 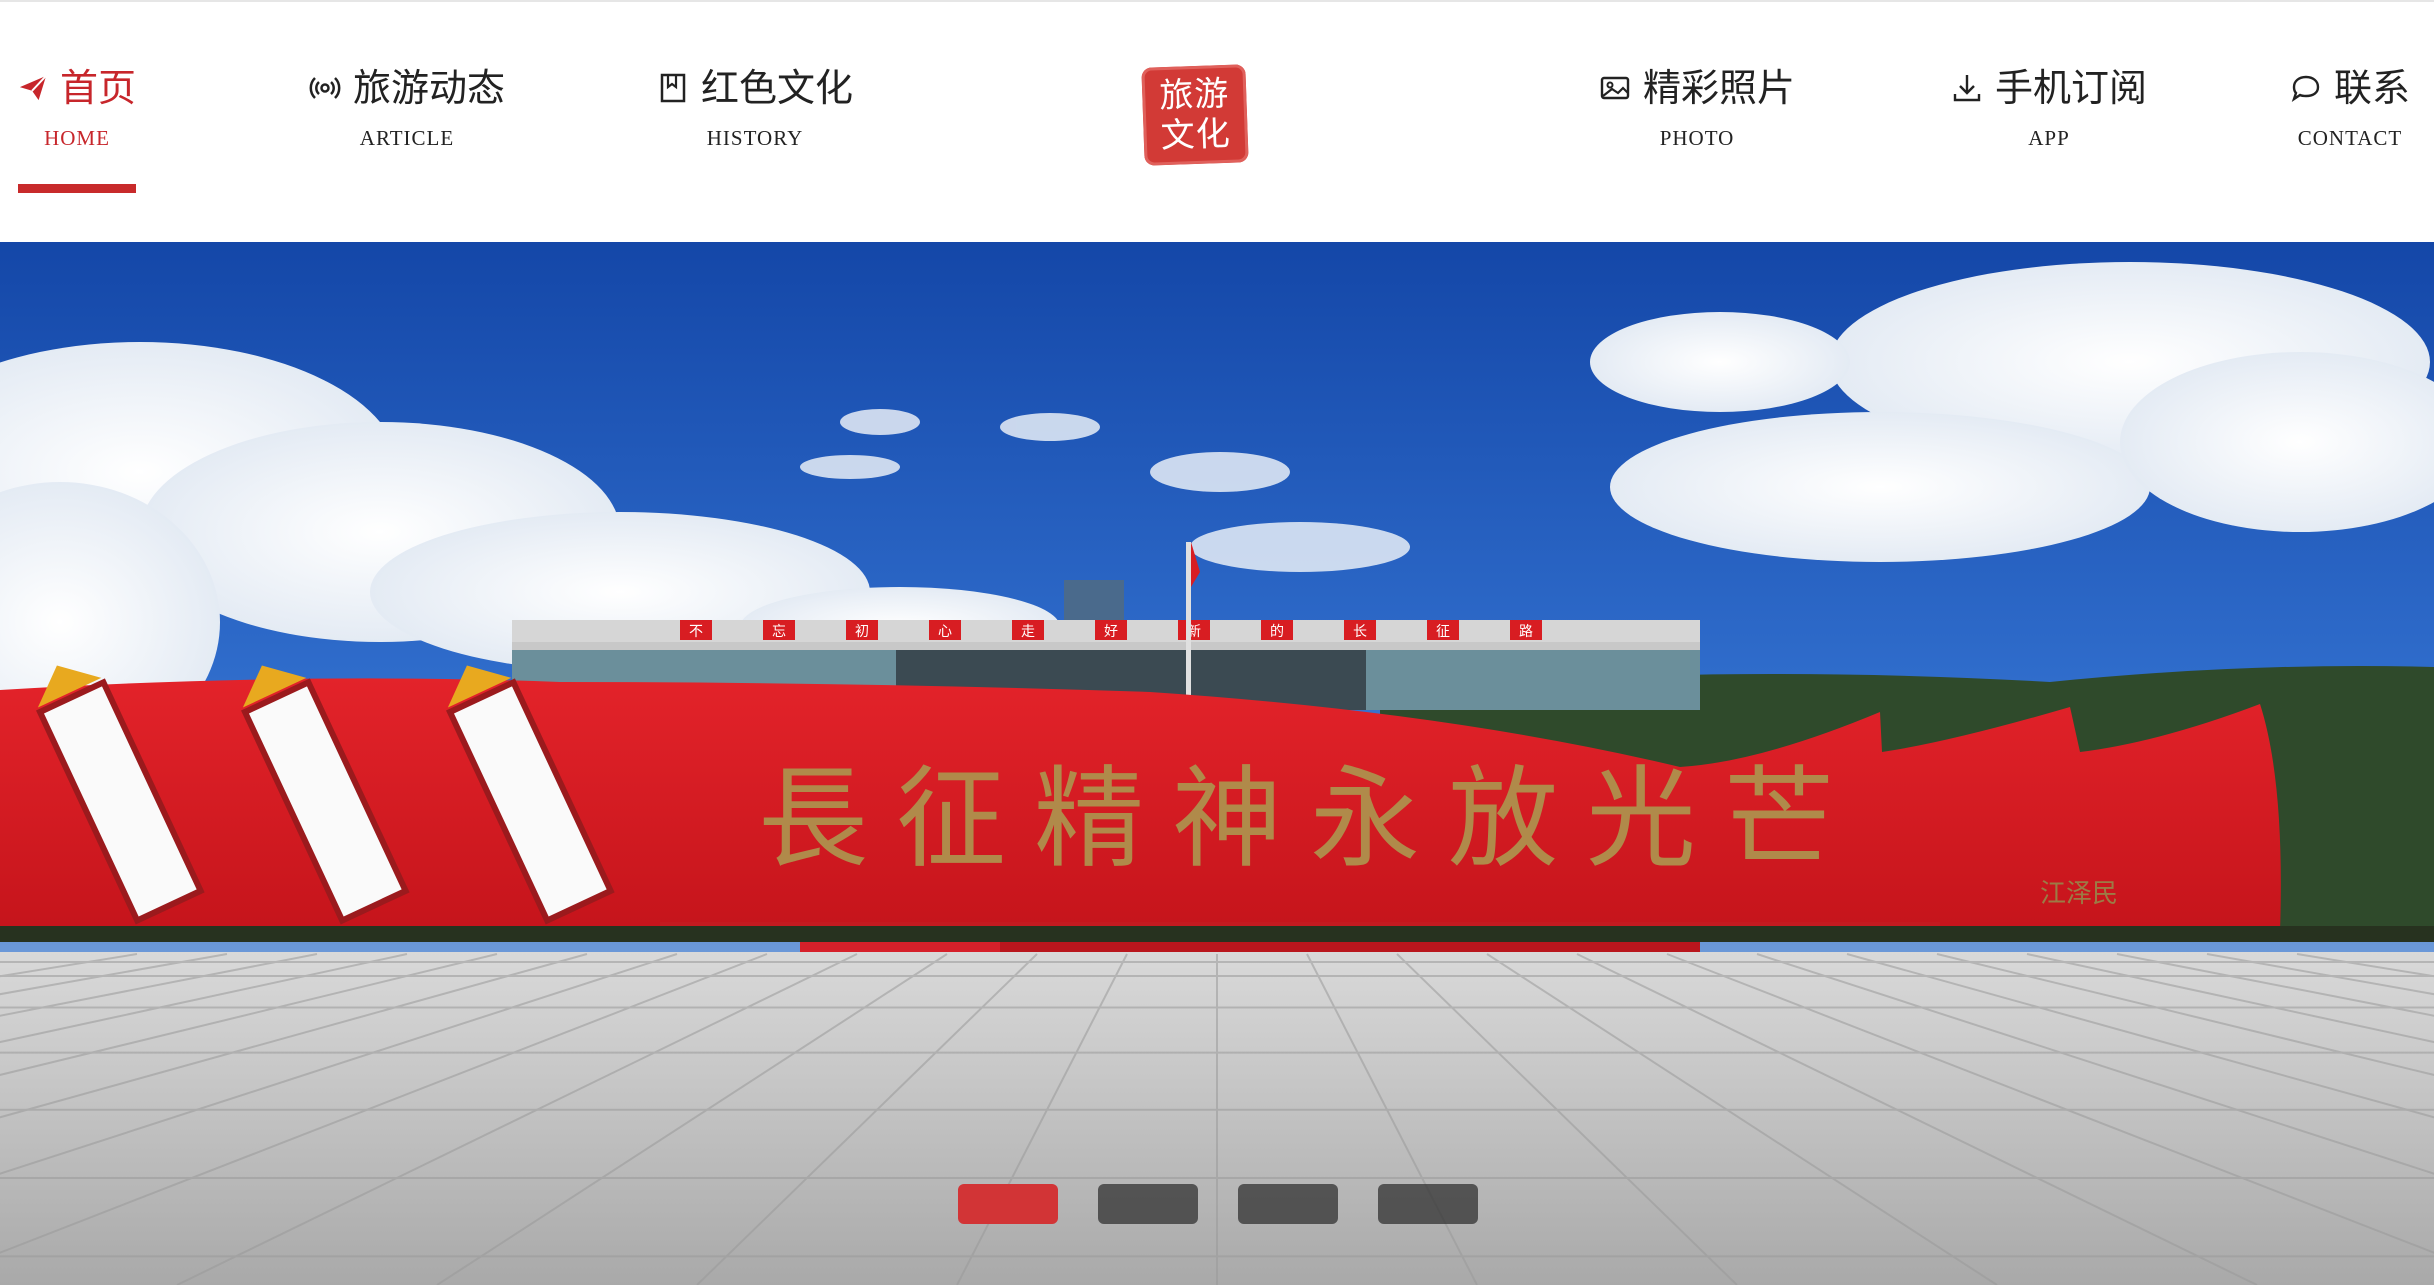 I want to click on paper-plane-icon, so click(x=33, y=88).